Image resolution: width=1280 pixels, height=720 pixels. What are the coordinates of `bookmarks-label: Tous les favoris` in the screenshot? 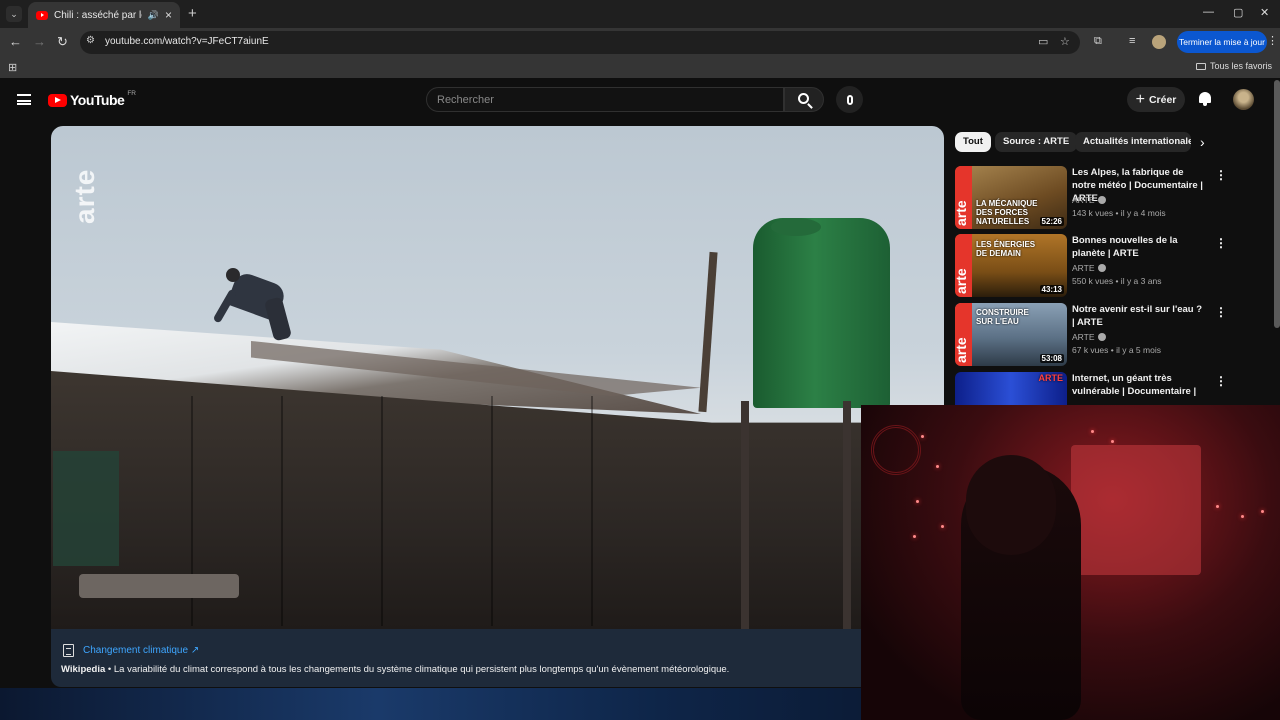 It's located at (1240, 66).